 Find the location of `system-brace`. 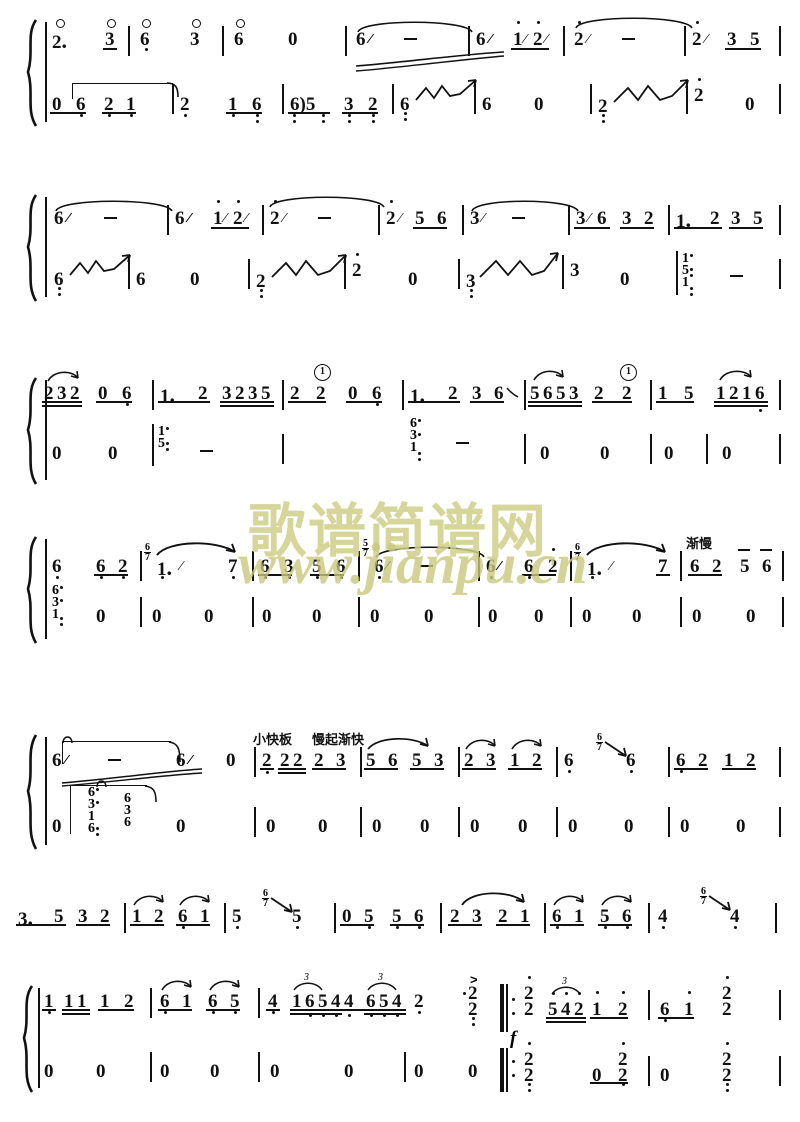

system-brace is located at coordinates (31, 792).